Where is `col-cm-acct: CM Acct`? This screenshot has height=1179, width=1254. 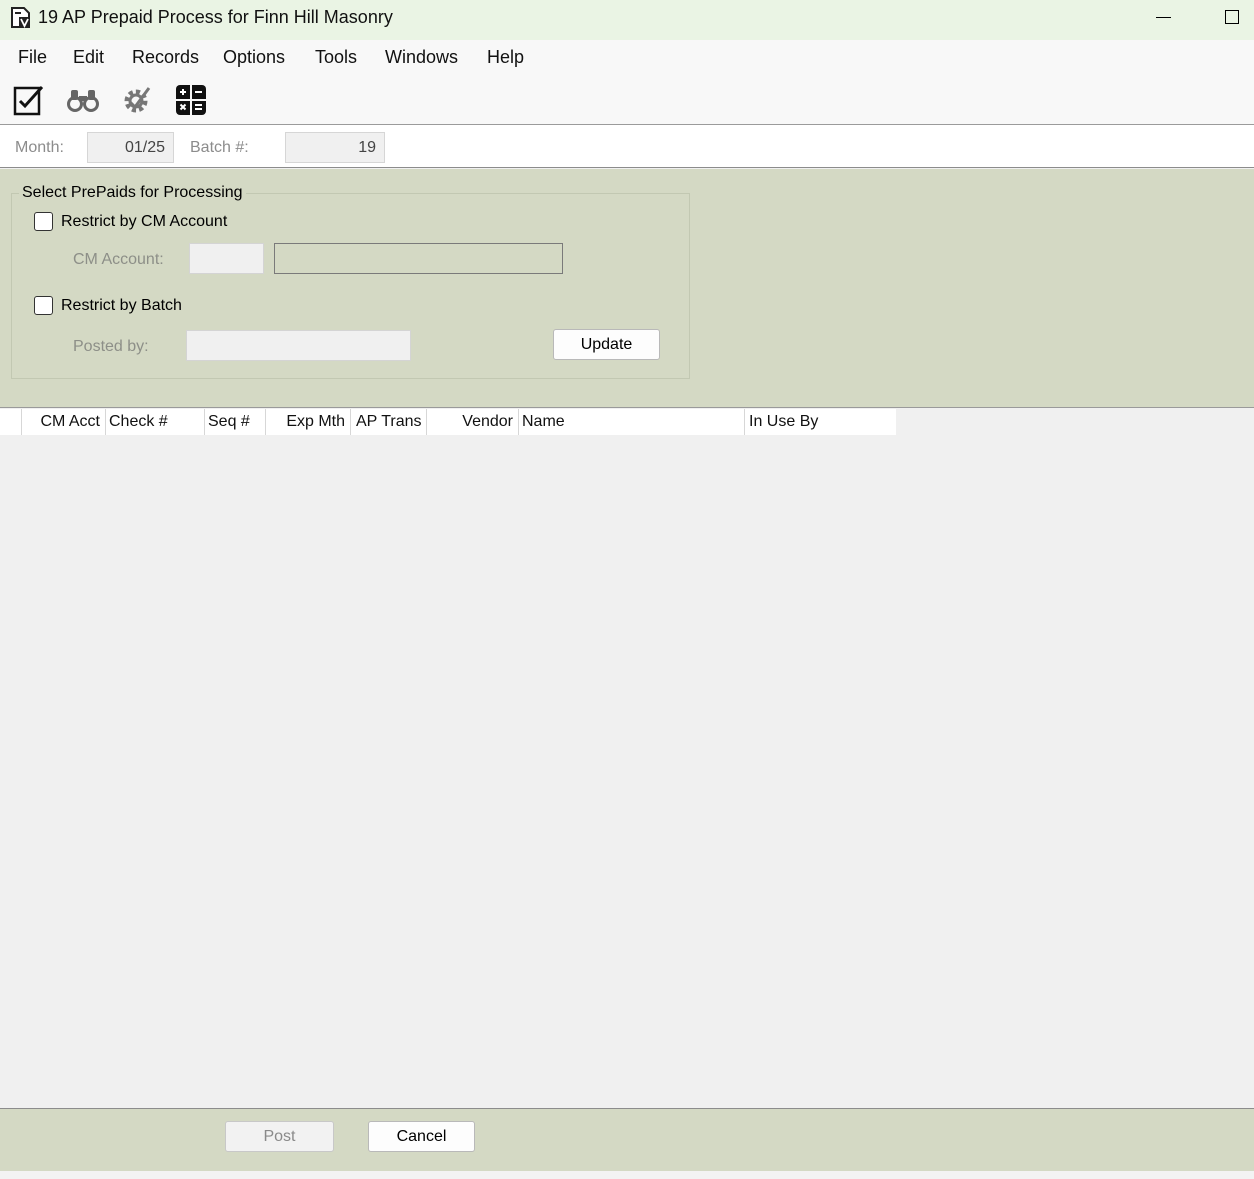 col-cm-acct: CM Acct is located at coordinates (63, 422).